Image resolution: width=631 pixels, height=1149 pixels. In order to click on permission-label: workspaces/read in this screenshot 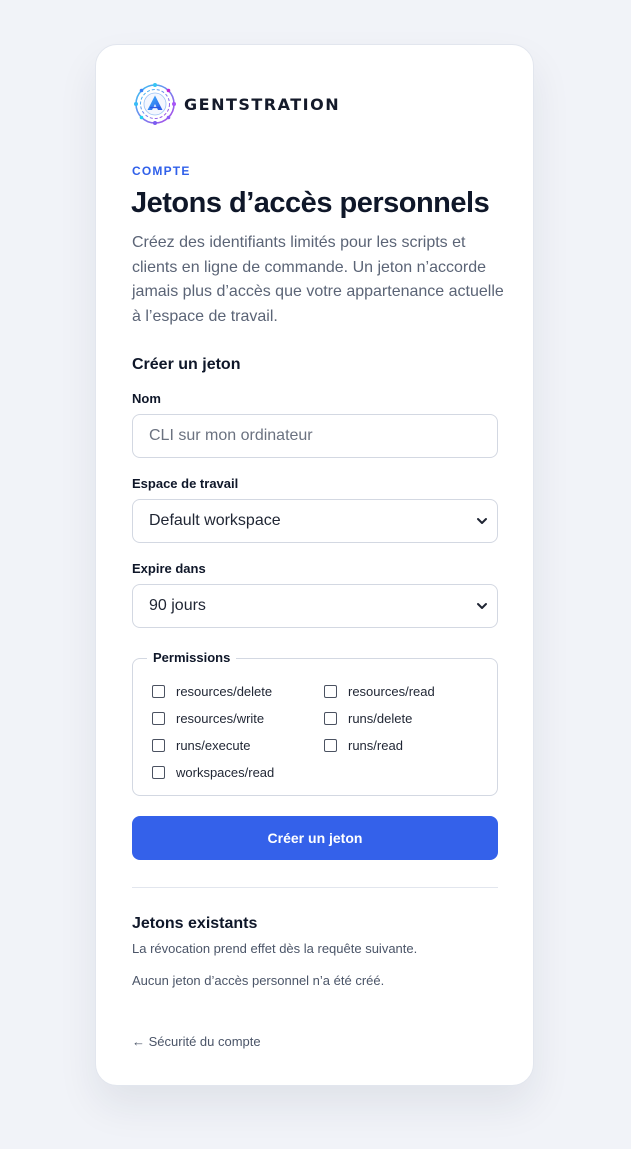, I will do `click(225, 772)`.